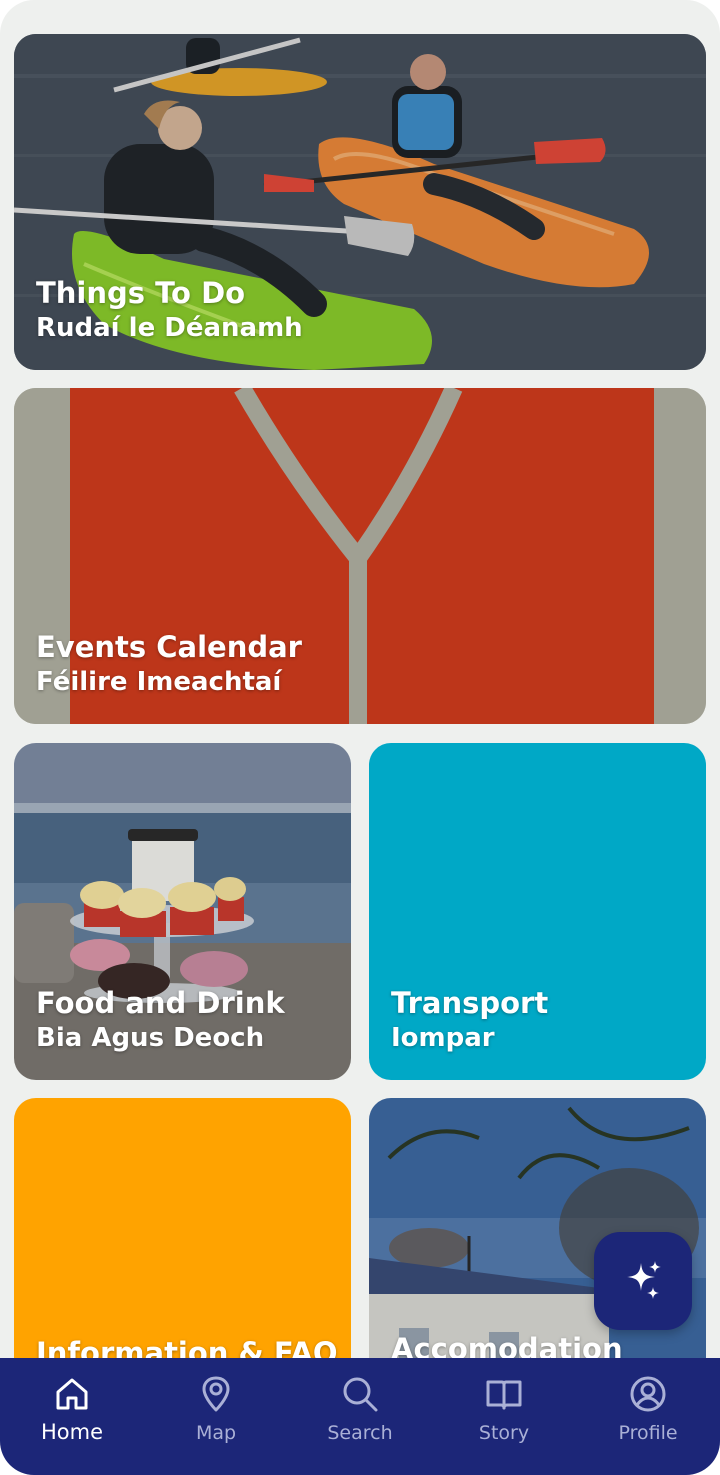 The image size is (720, 1475). What do you see at coordinates (182, 911) in the screenshot?
I see `food-and-drink-tile: Food and Drink Bia Agus Deoch` at bounding box center [182, 911].